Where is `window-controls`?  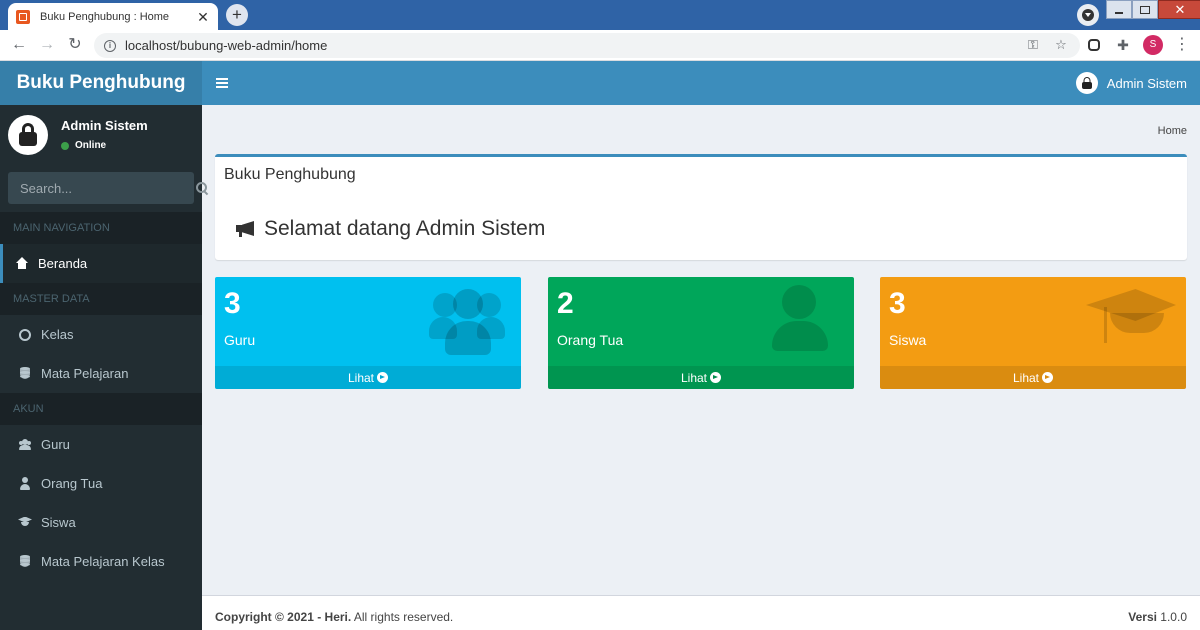
window-controls is located at coordinates (1153, 10).